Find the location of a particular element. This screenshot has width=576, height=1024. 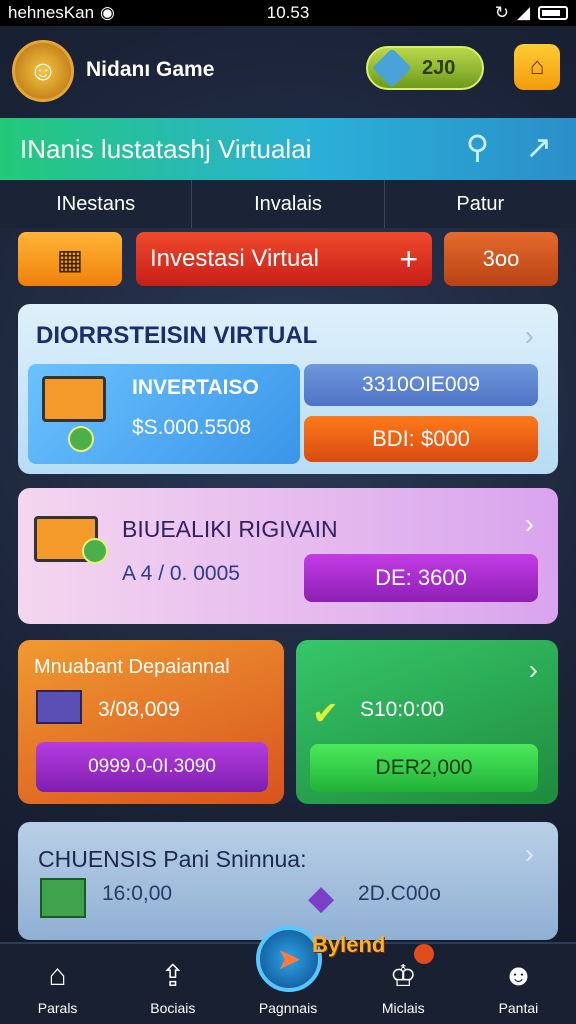

card-title: CHUENSIS Pani Sninnua: is located at coordinates (172, 859).